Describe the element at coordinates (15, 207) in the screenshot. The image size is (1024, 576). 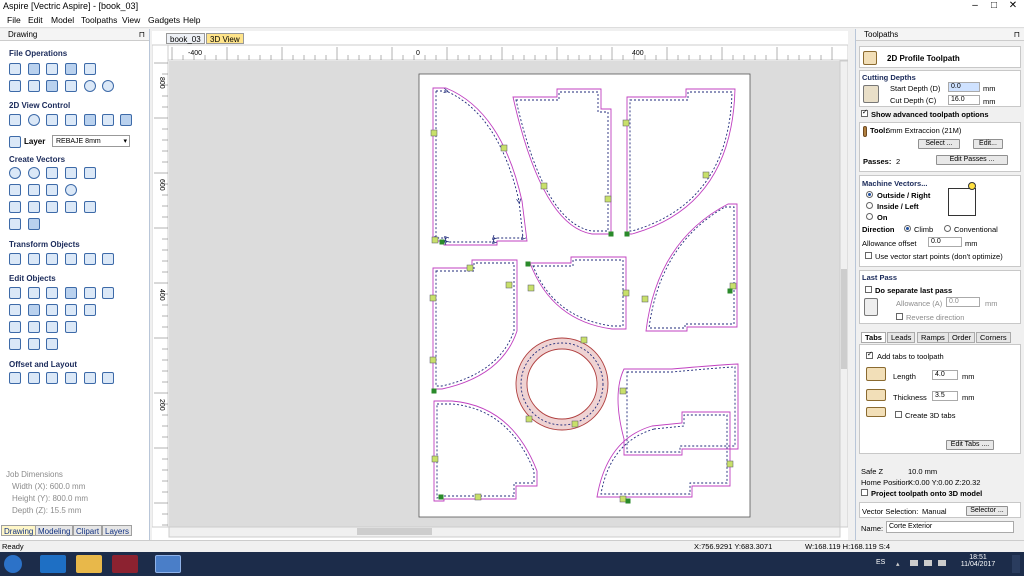
I see `text-icon` at that location.